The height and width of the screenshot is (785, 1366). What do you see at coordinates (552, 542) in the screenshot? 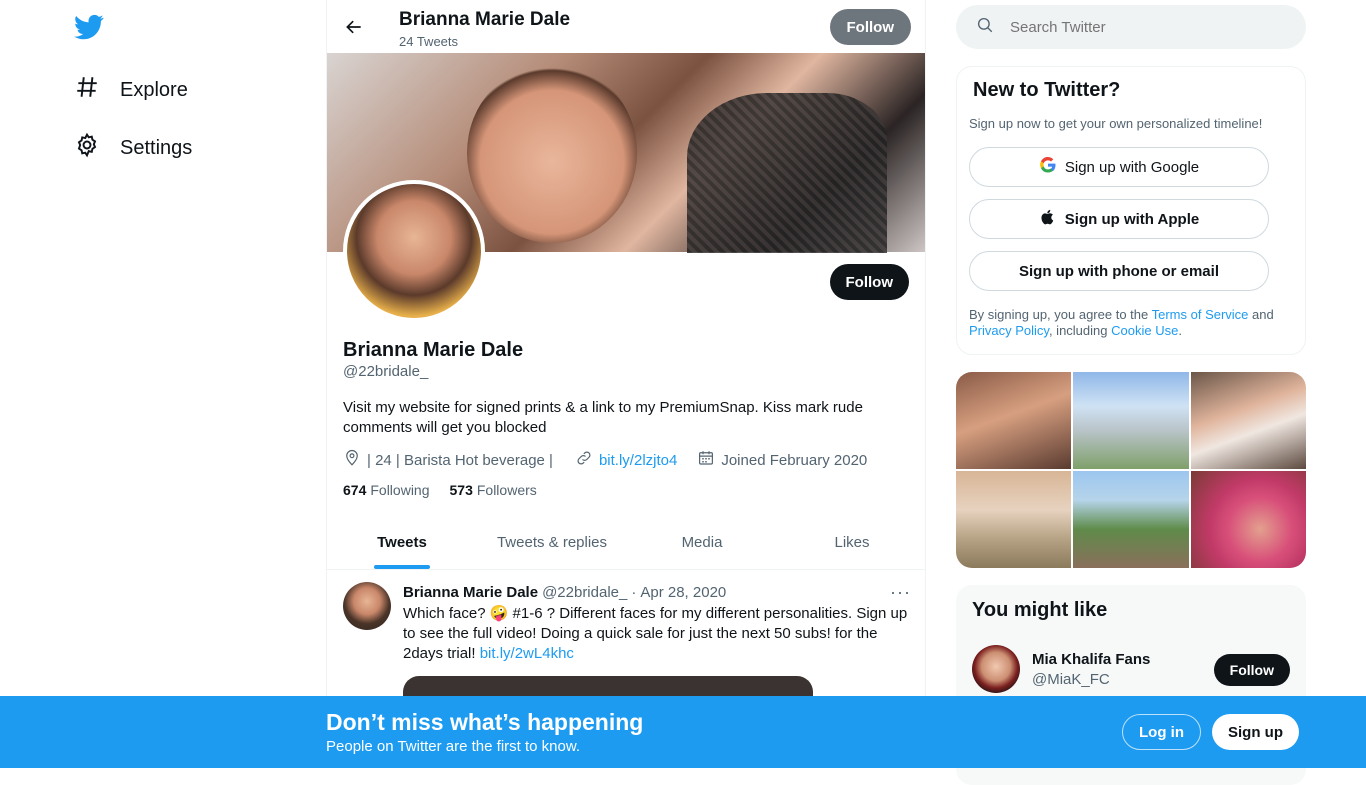
I see `tab-tweets-replies: Tweets & replies` at bounding box center [552, 542].